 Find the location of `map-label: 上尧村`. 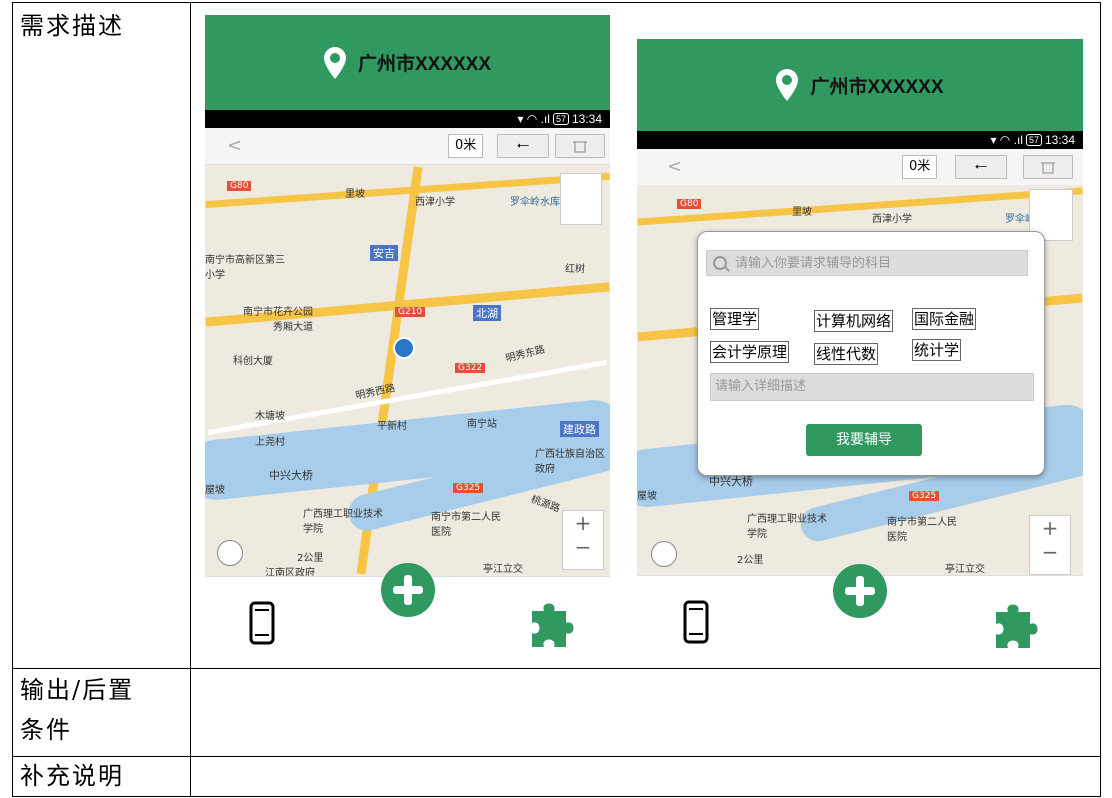

map-label: 上尧村 is located at coordinates (270, 442).